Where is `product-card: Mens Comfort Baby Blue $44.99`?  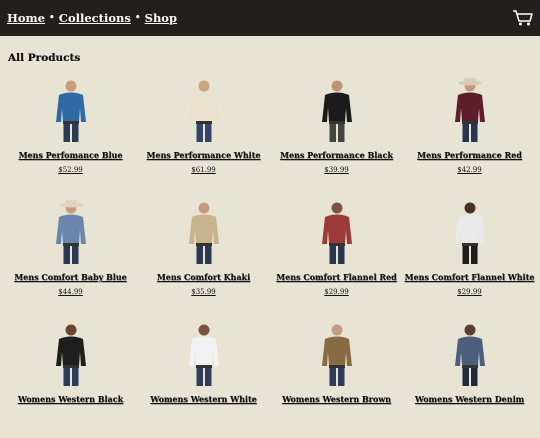
product-card: Mens Comfort Baby Blue $44.99 is located at coordinates (70, 255).